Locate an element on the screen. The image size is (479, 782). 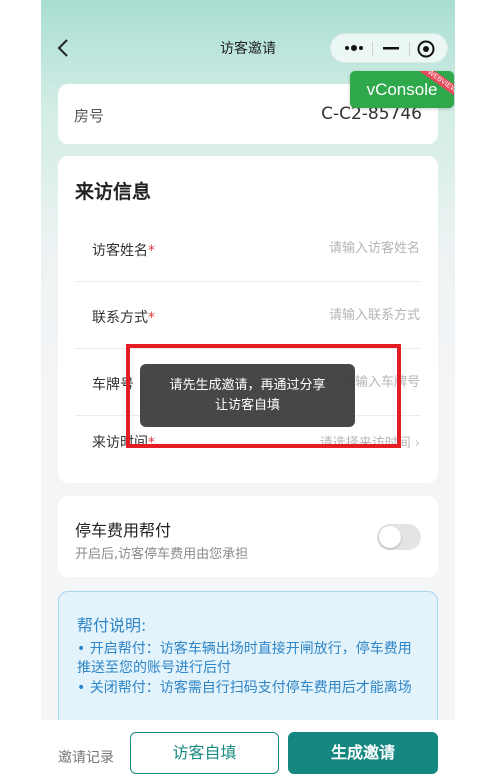
minimize-button is located at coordinates (391, 48).